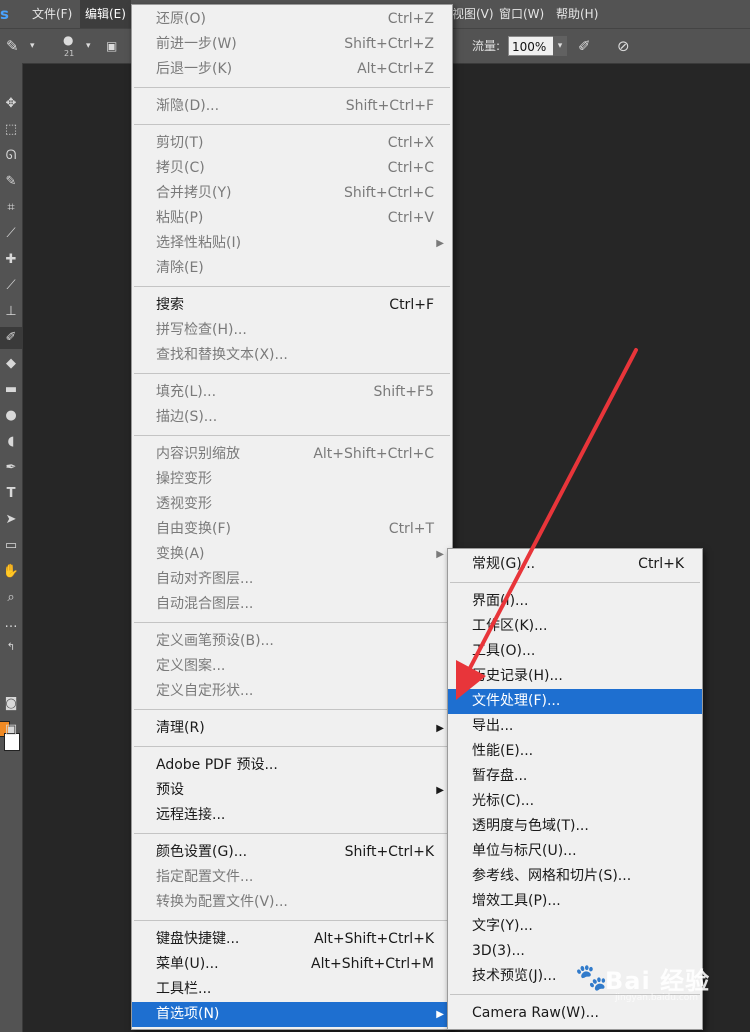  What do you see at coordinates (11, 730) in the screenshot?
I see `screen-mode-icon: ▣` at bounding box center [11, 730].